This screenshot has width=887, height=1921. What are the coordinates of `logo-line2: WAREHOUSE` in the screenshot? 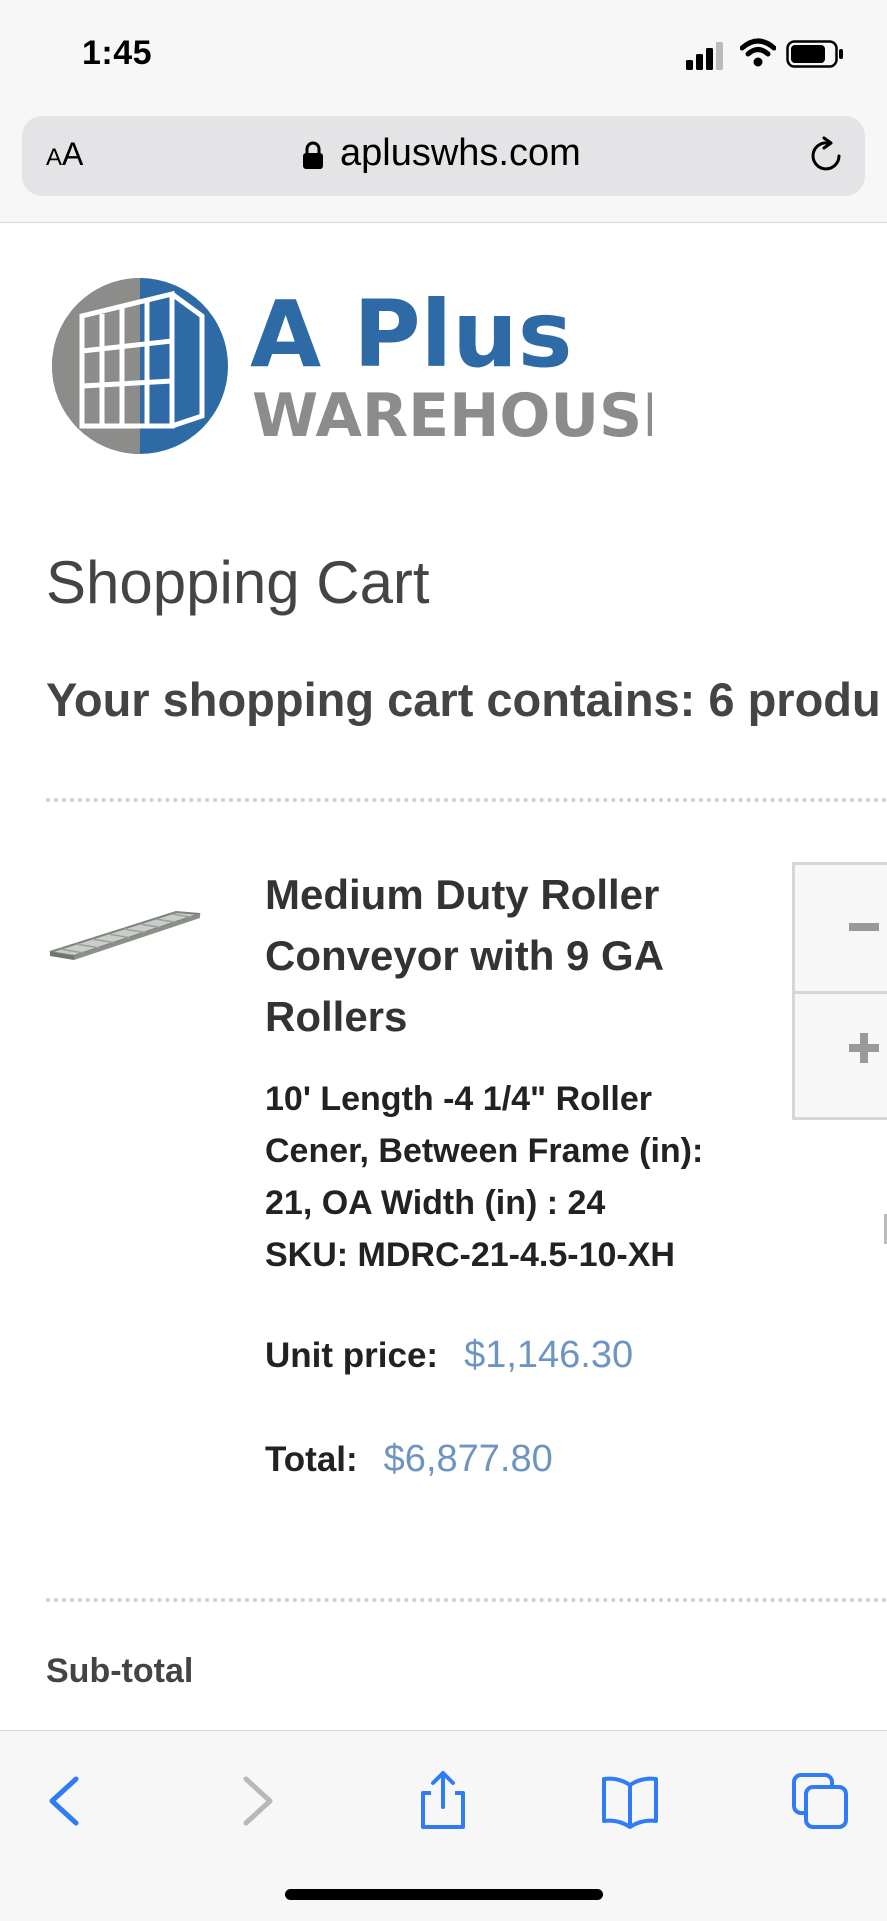 It's located at (452, 416).